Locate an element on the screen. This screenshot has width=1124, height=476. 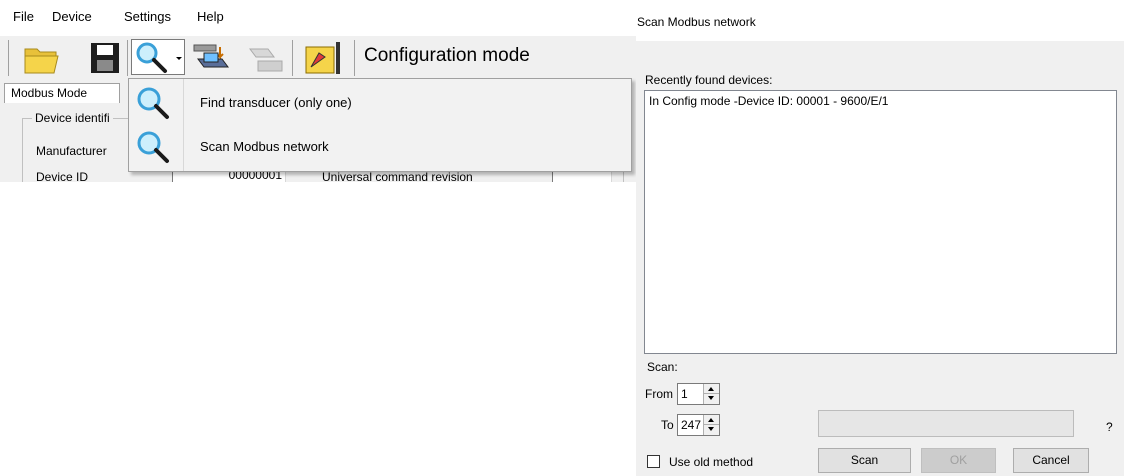
from-increment-button is located at coordinates (711, 389).